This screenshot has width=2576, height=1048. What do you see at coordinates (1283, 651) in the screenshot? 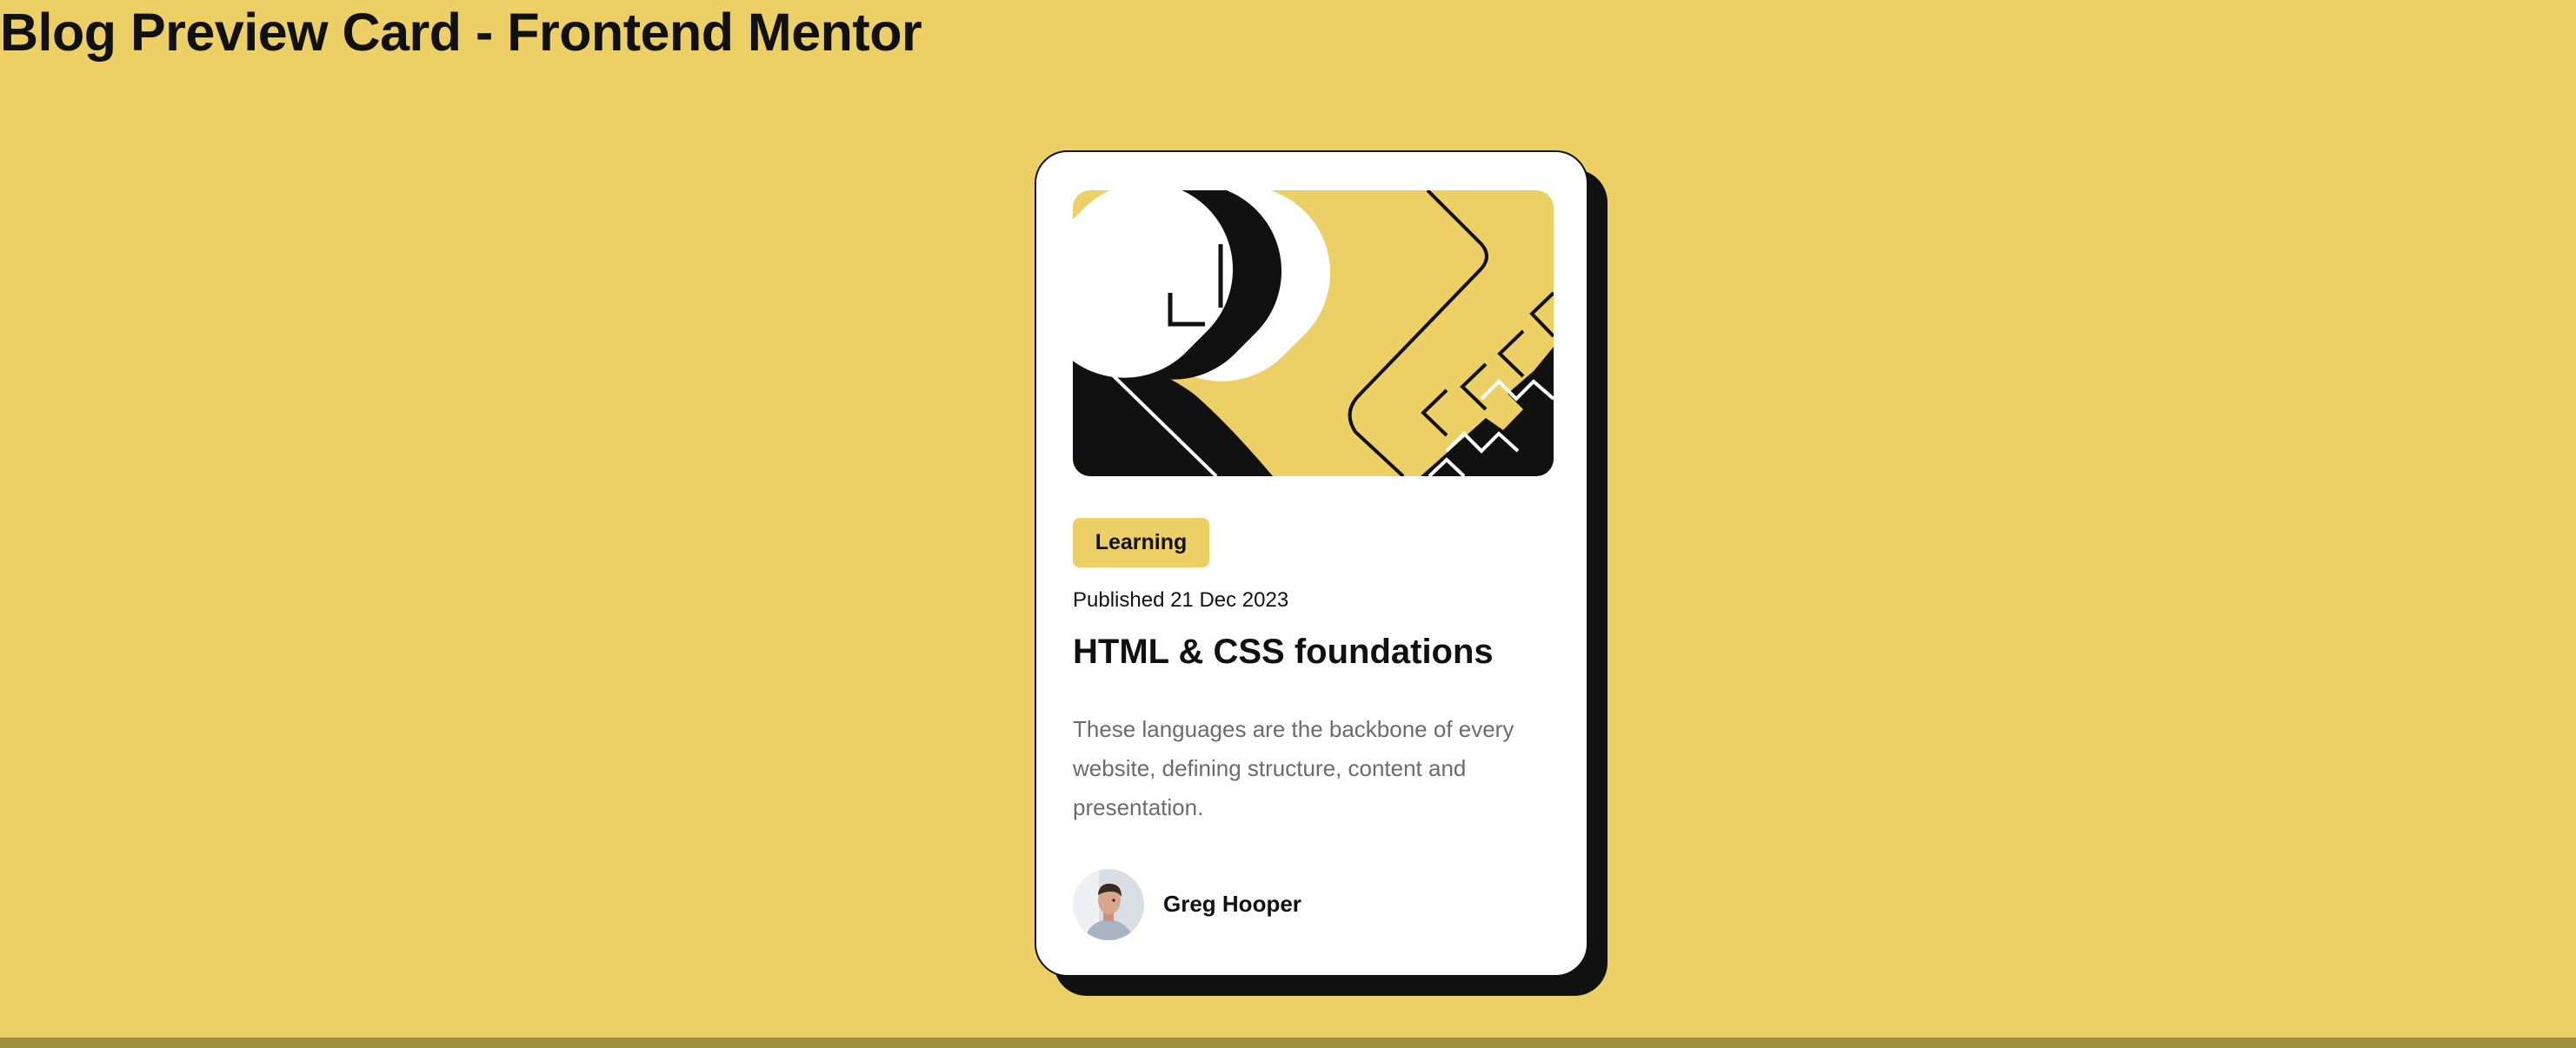
I see `post-title: HTML & CSS foundations` at bounding box center [1283, 651].